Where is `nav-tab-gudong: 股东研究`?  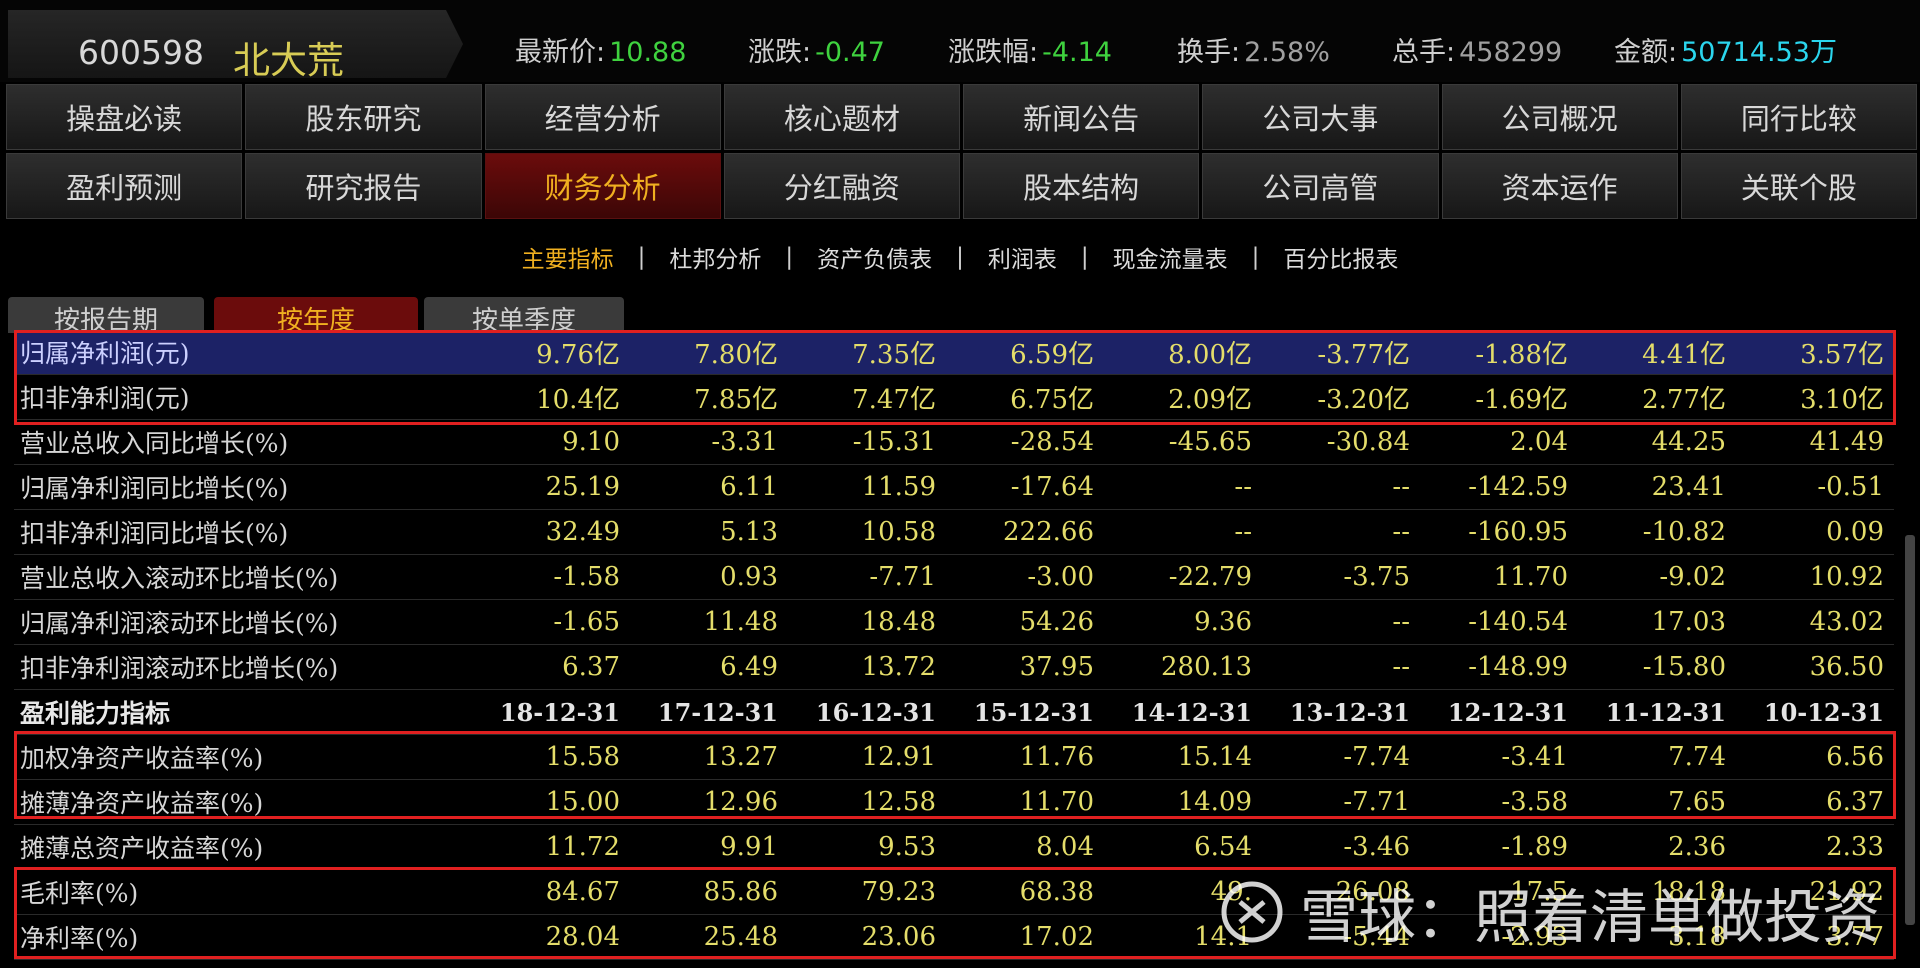 nav-tab-gudong: 股东研究 is located at coordinates (363, 117).